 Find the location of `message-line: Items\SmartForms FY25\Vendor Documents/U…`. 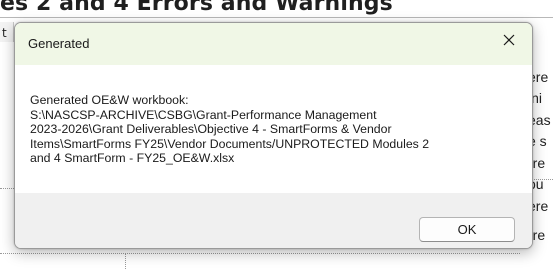

message-line: Items\SmartForms FY25\Vendor Documents/U… is located at coordinates (230, 143).